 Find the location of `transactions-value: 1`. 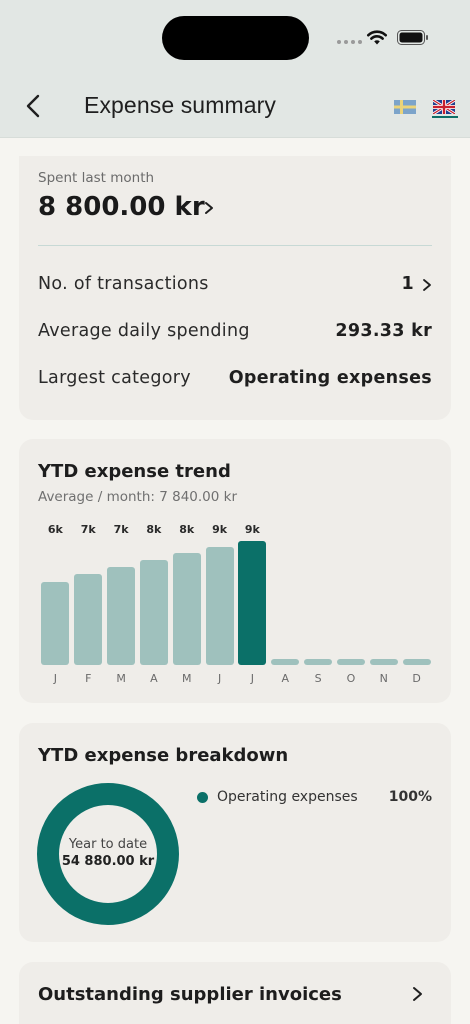

transactions-value: 1 is located at coordinates (408, 284).